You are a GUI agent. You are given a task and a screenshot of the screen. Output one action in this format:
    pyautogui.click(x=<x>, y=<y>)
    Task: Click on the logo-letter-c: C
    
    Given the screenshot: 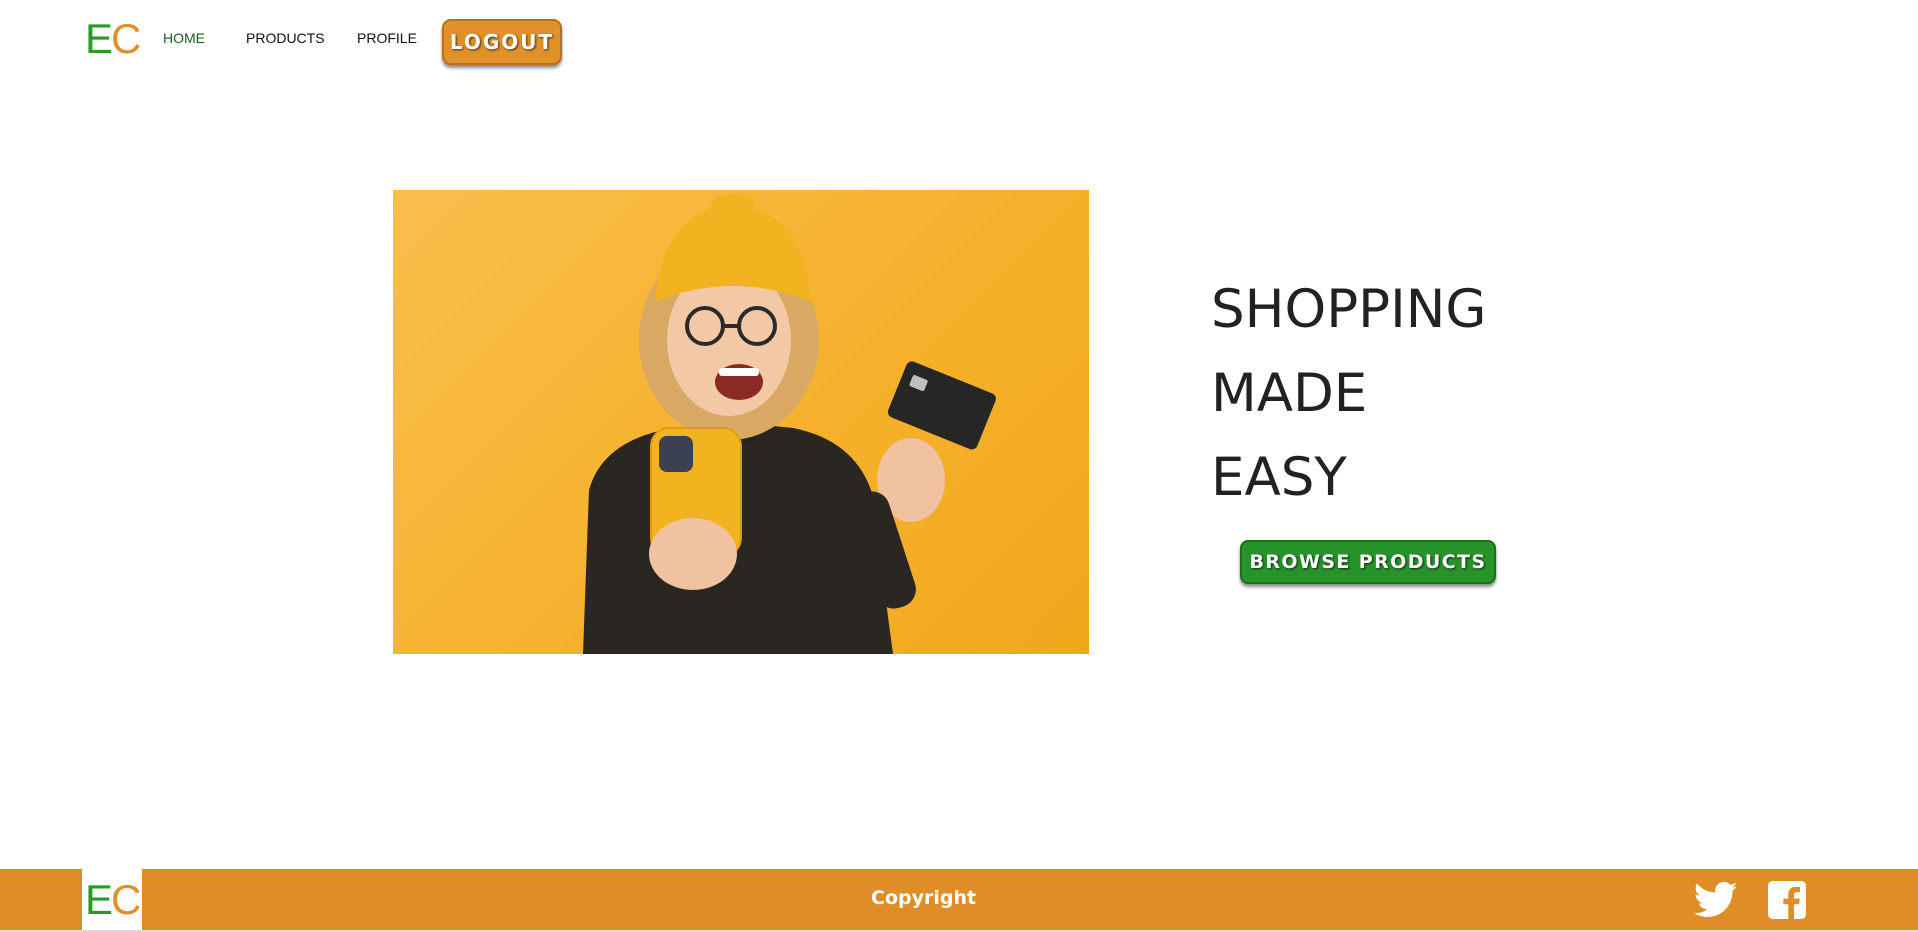 What is the action you would take?
    pyautogui.click(x=126, y=38)
    